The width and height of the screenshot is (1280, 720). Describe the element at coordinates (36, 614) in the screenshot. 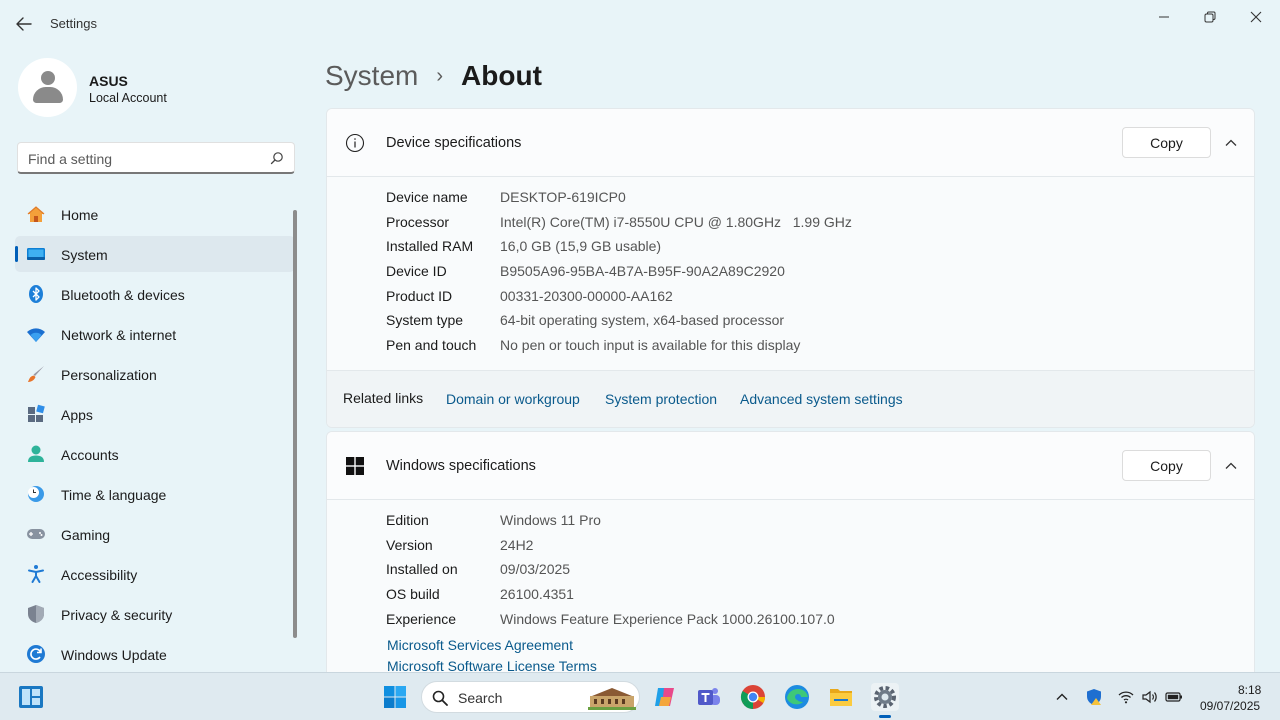

I see `shield-icon` at that location.